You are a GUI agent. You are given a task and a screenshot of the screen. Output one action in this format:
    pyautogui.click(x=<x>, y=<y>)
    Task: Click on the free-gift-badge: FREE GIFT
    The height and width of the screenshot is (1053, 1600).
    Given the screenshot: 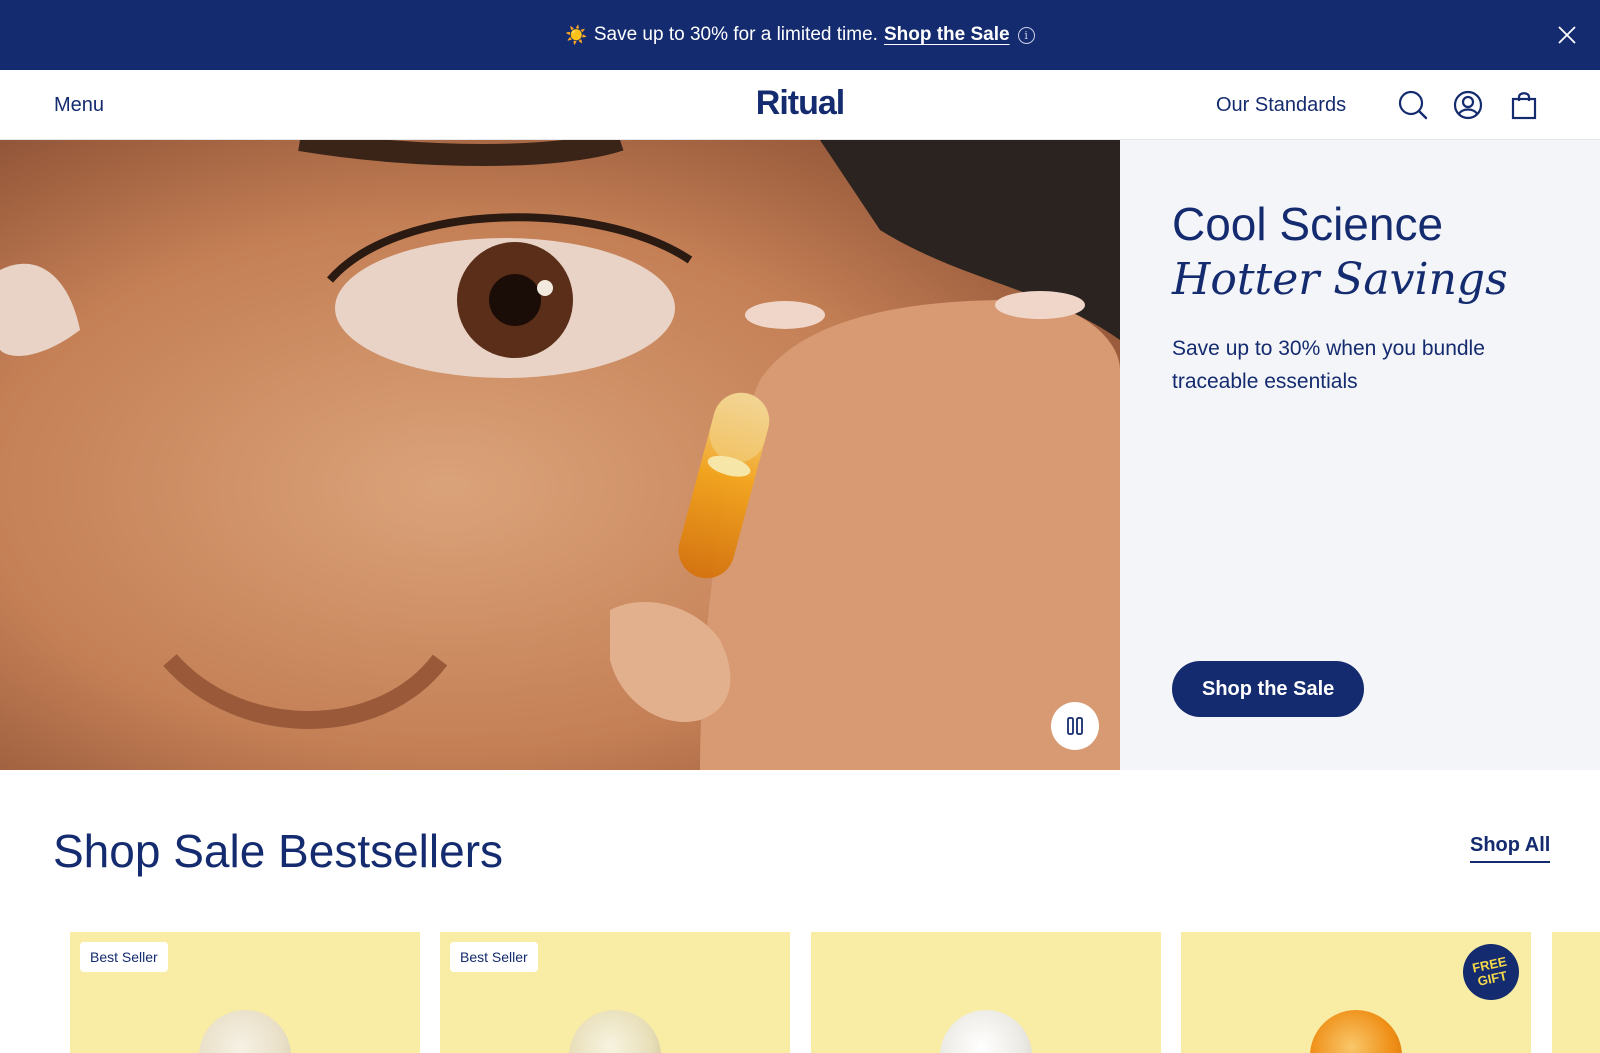 What is the action you would take?
    pyautogui.click(x=1491, y=972)
    